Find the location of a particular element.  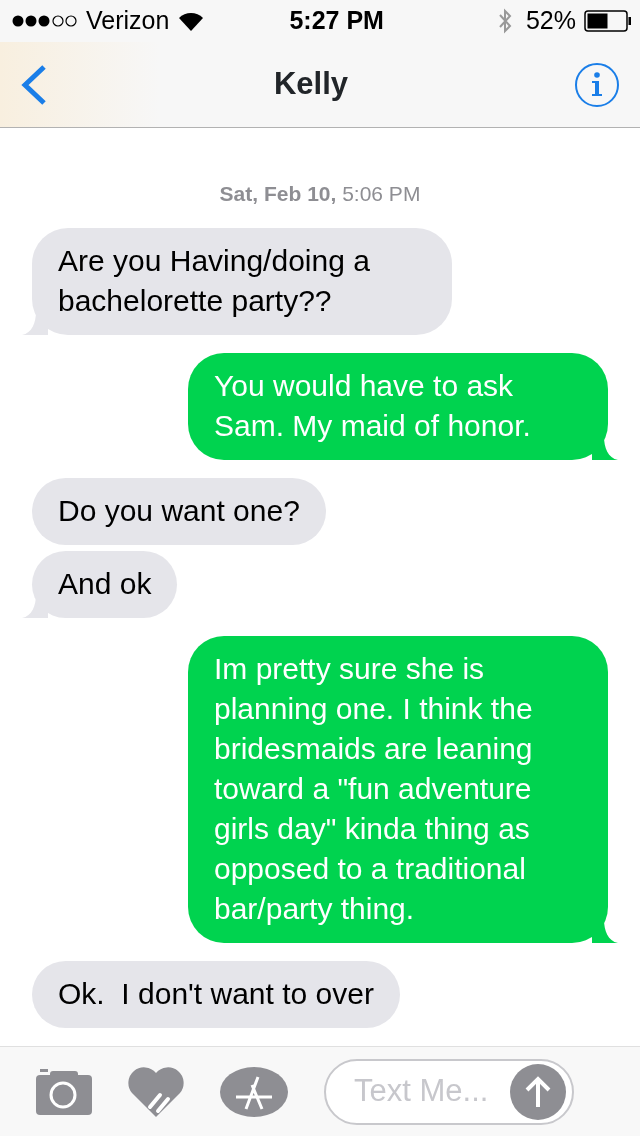

carrier-name: Verizon is located at coordinates (128, 21).